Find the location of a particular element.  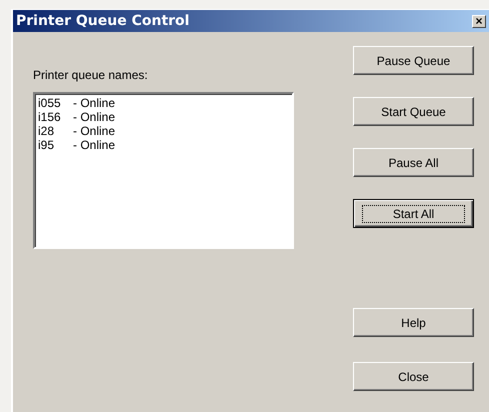

dialog-button: Start Queue is located at coordinates (413, 111).